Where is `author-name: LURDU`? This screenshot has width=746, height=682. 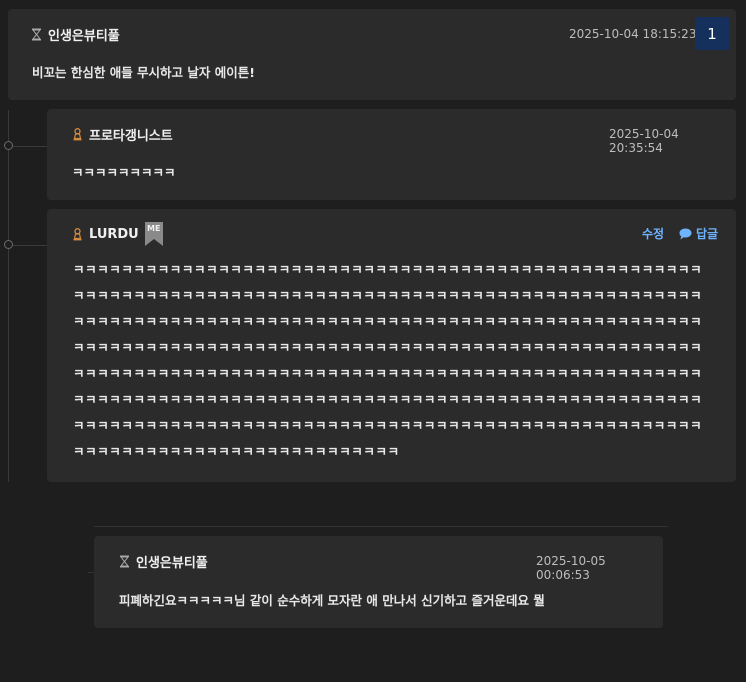 author-name: LURDU is located at coordinates (114, 234).